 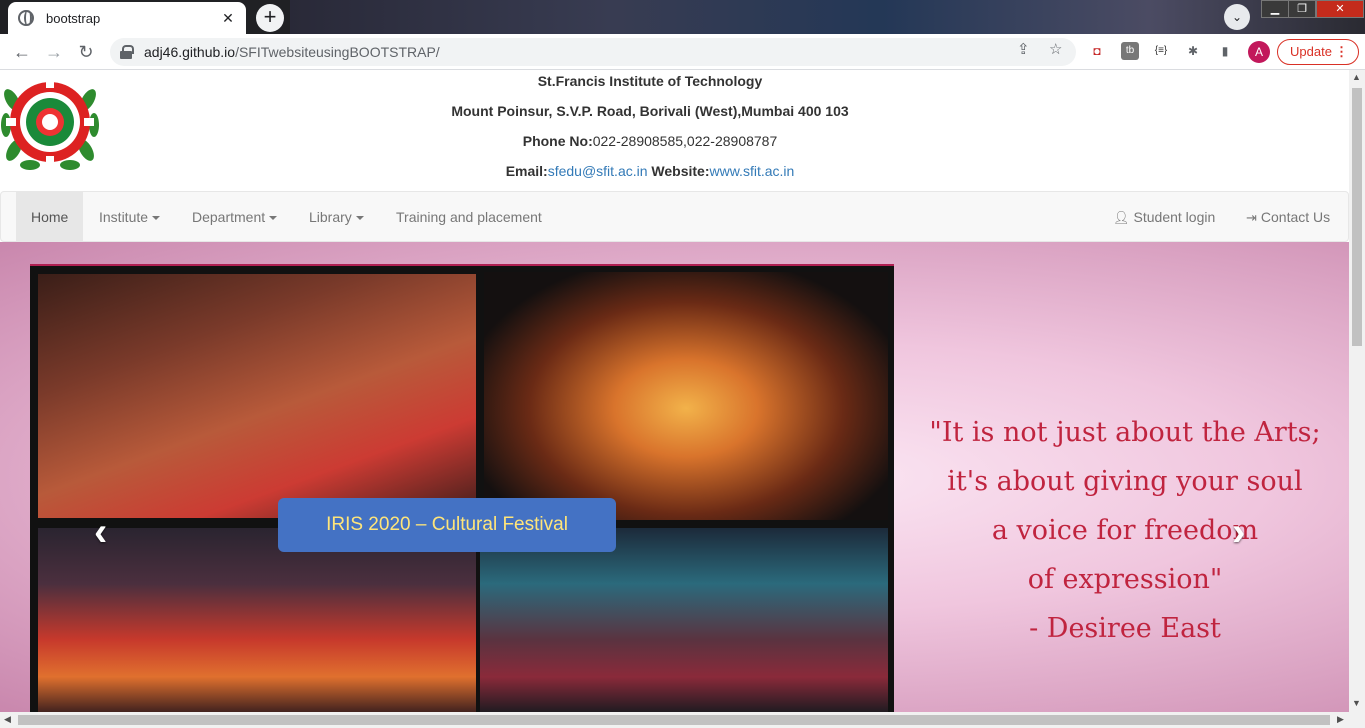 What do you see at coordinates (1356, 77) in the screenshot?
I see `scroll-up-icon: ▲` at bounding box center [1356, 77].